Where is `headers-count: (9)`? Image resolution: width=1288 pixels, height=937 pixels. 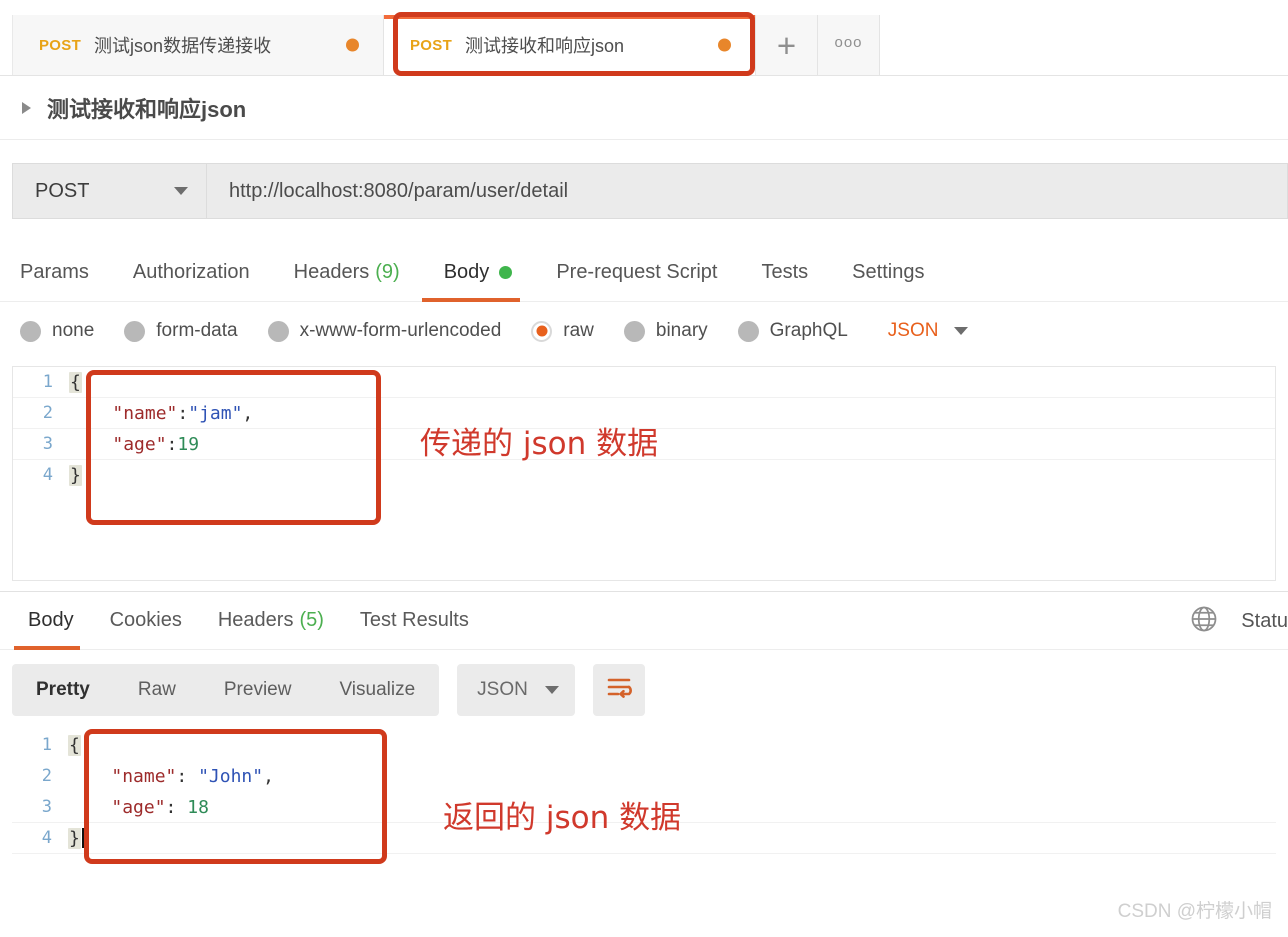 headers-count: (9) is located at coordinates (387, 272).